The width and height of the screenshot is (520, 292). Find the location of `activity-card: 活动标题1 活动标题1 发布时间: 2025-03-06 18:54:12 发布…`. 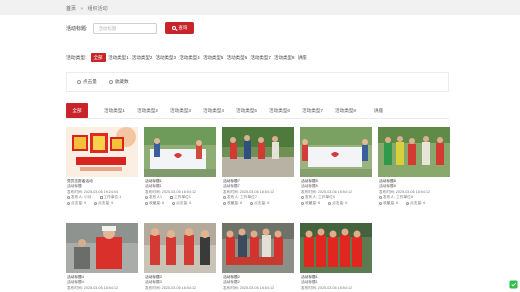

activity-card: 活动标题1 活动标题1 发布时间: 2025-03-06 18:54:12 发布… is located at coordinates (180, 166).